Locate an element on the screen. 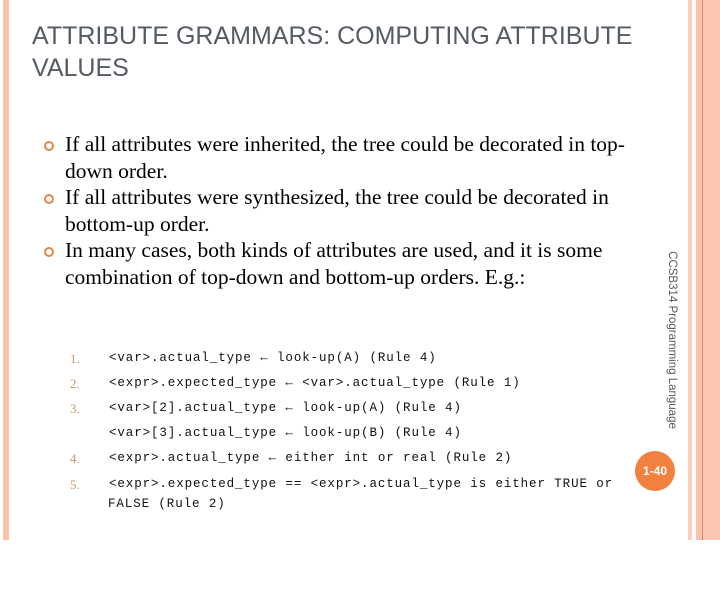 This screenshot has width=720, height=597. course-label: CCSB314 Programming Language is located at coordinates (672, 340).